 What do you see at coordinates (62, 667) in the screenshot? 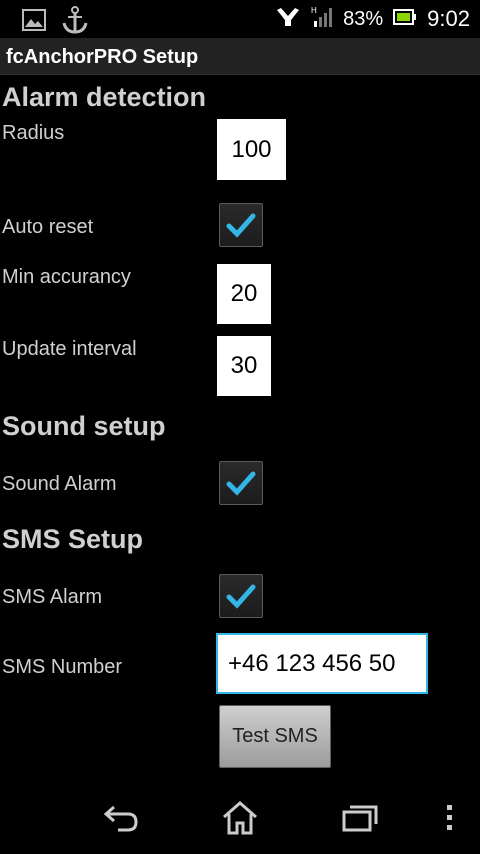
I see `sms-number-label: SMS Number` at bounding box center [62, 667].